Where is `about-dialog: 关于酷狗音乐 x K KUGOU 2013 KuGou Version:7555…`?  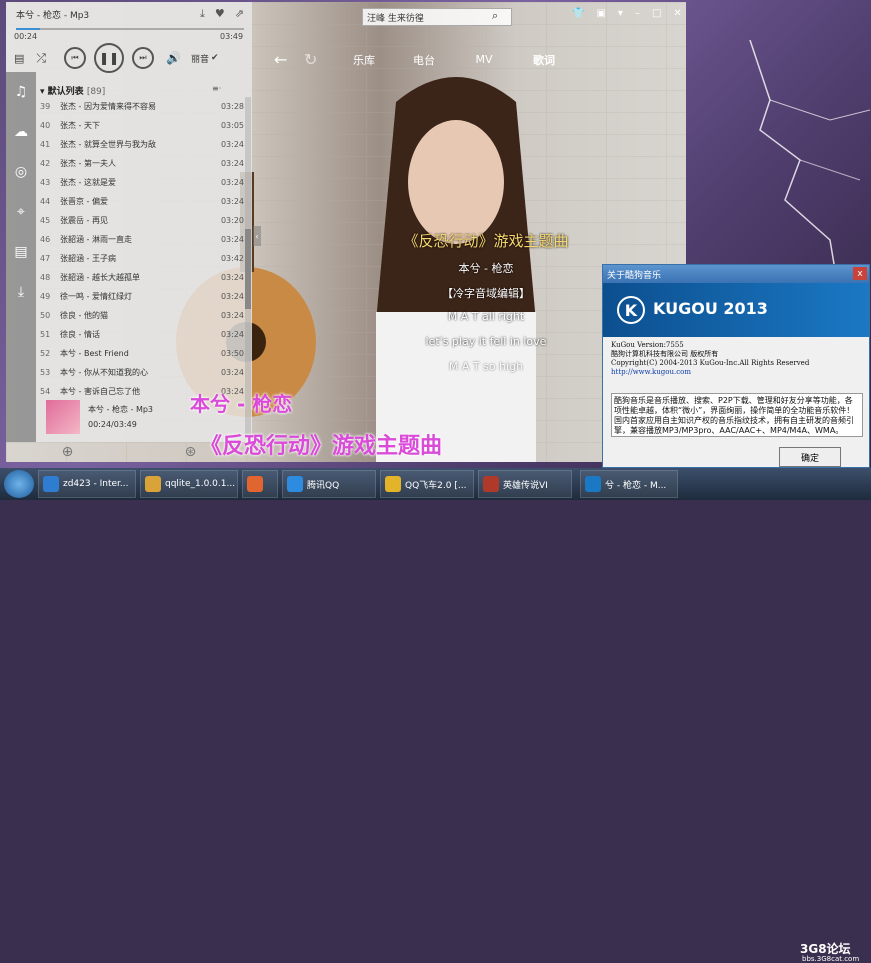
about-dialog: 关于酷狗音乐 x K KUGOU 2013 KuGou Version:7555… is located at coordinates (736, 366).